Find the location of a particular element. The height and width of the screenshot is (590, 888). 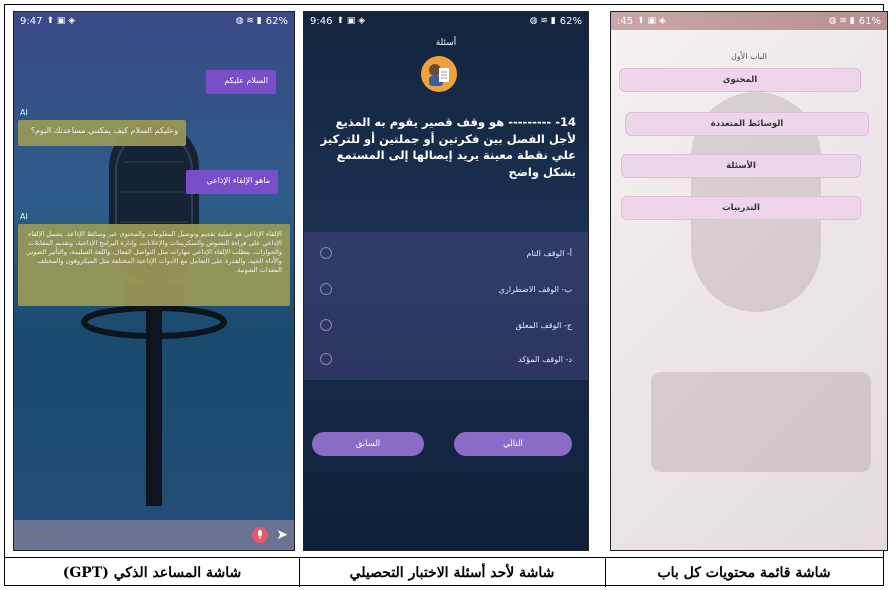

status-time: 9:46 is located at coordinates (321, 21).